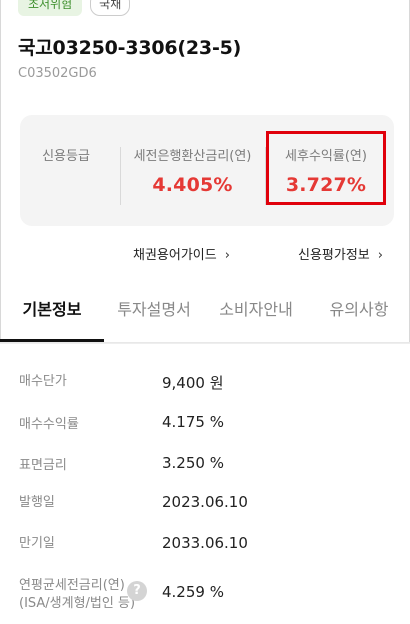 The image size is (410, 624). Describe the element at coordinates (66, 156) in the screenshot. I see `credit-rating-label: 신용등급` at that location.